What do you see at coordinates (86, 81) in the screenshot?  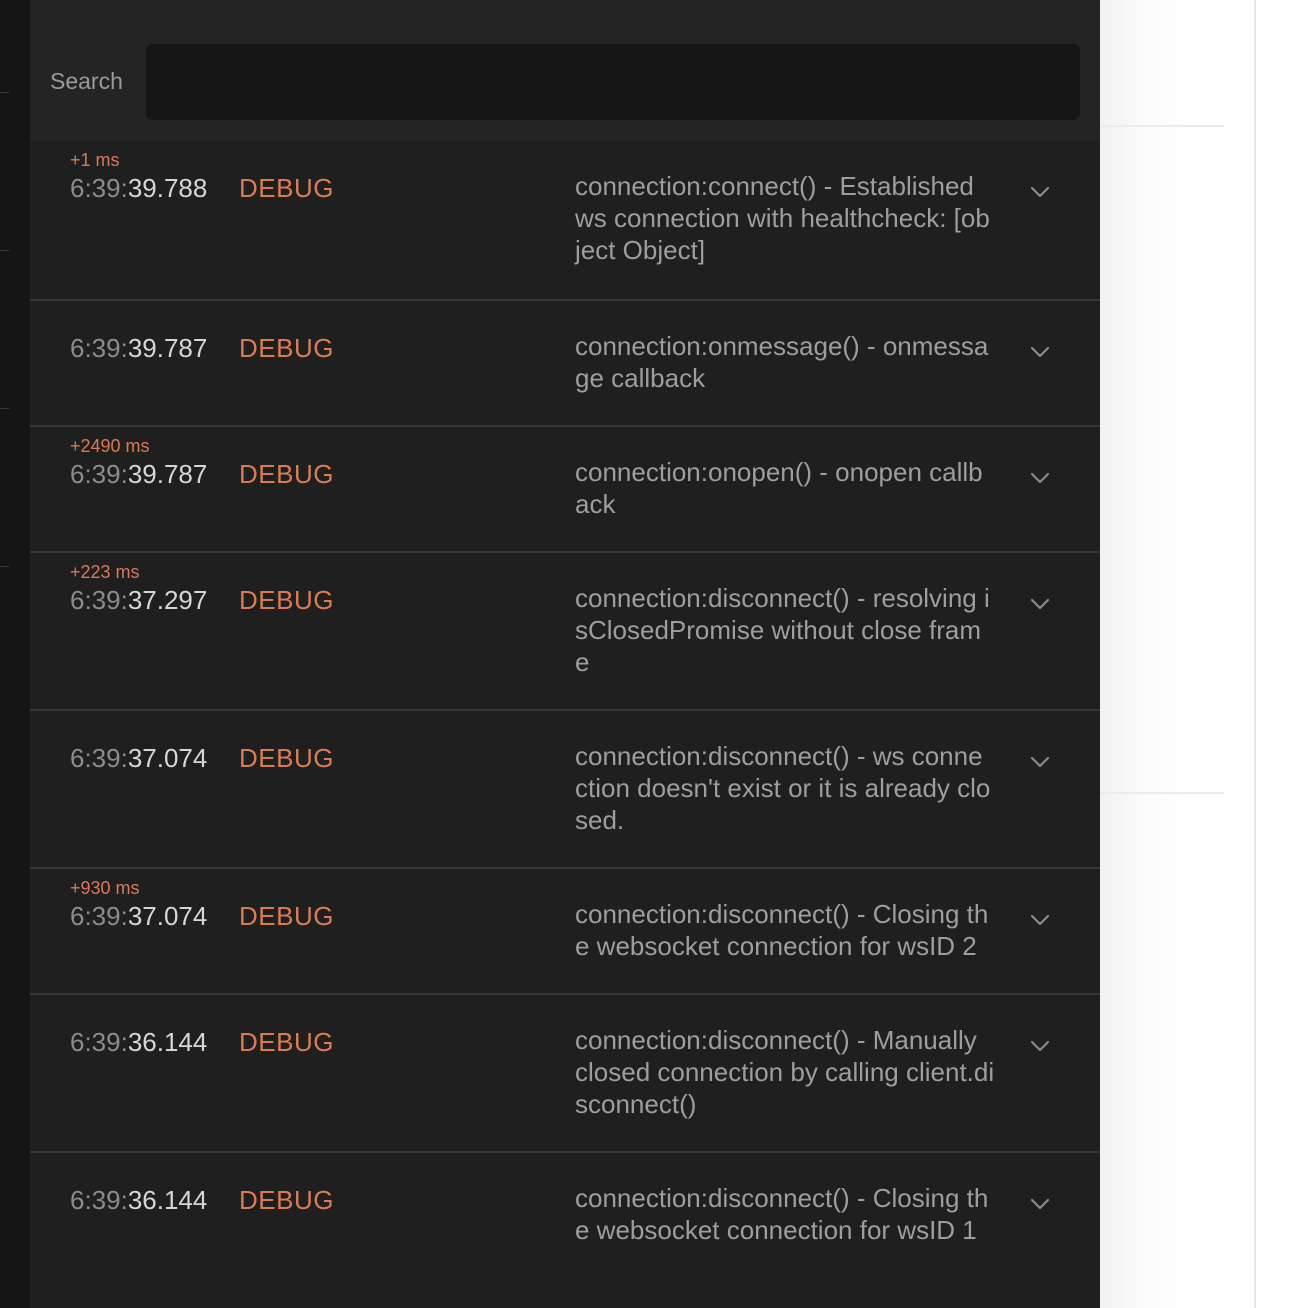 I see `search-label: Search` at bounding box center [86, 81].